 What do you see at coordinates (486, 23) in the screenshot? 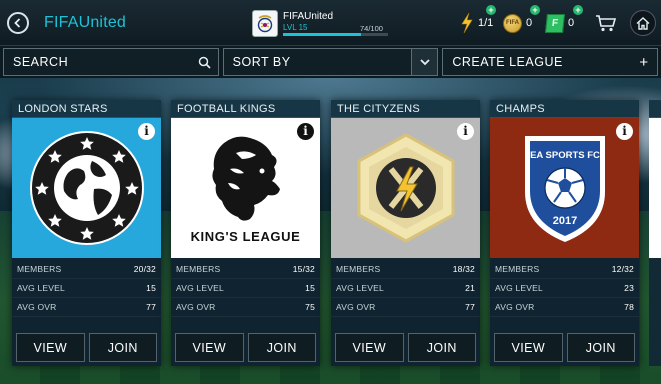
I see `energy-value: 1/1` at bounding box center [486, 23].